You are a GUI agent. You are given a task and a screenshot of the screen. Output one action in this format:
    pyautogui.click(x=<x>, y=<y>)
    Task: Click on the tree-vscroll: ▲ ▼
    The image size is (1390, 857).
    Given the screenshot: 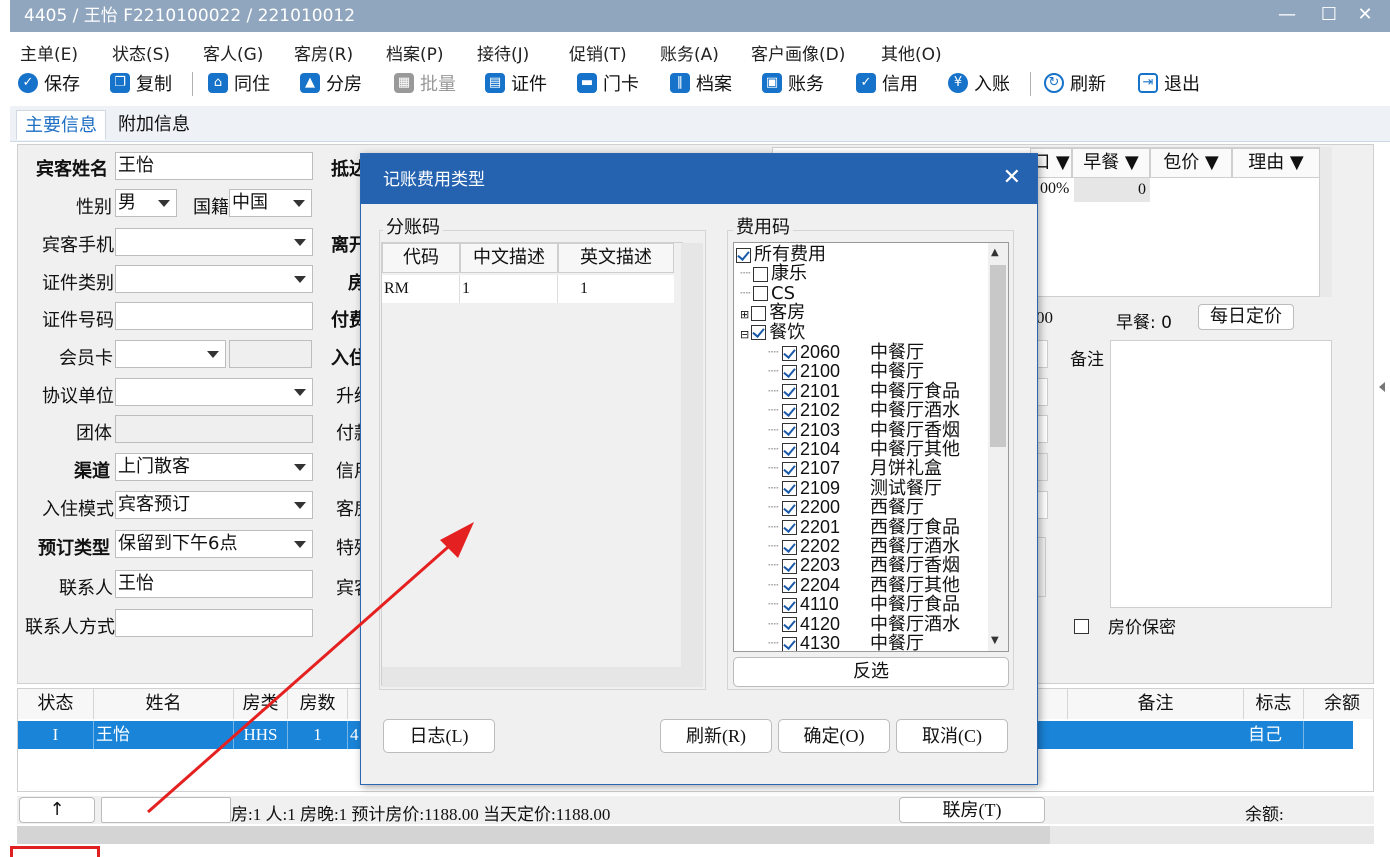 What is the action you would take?
    pyautogui.click(x=998, y=447)
    